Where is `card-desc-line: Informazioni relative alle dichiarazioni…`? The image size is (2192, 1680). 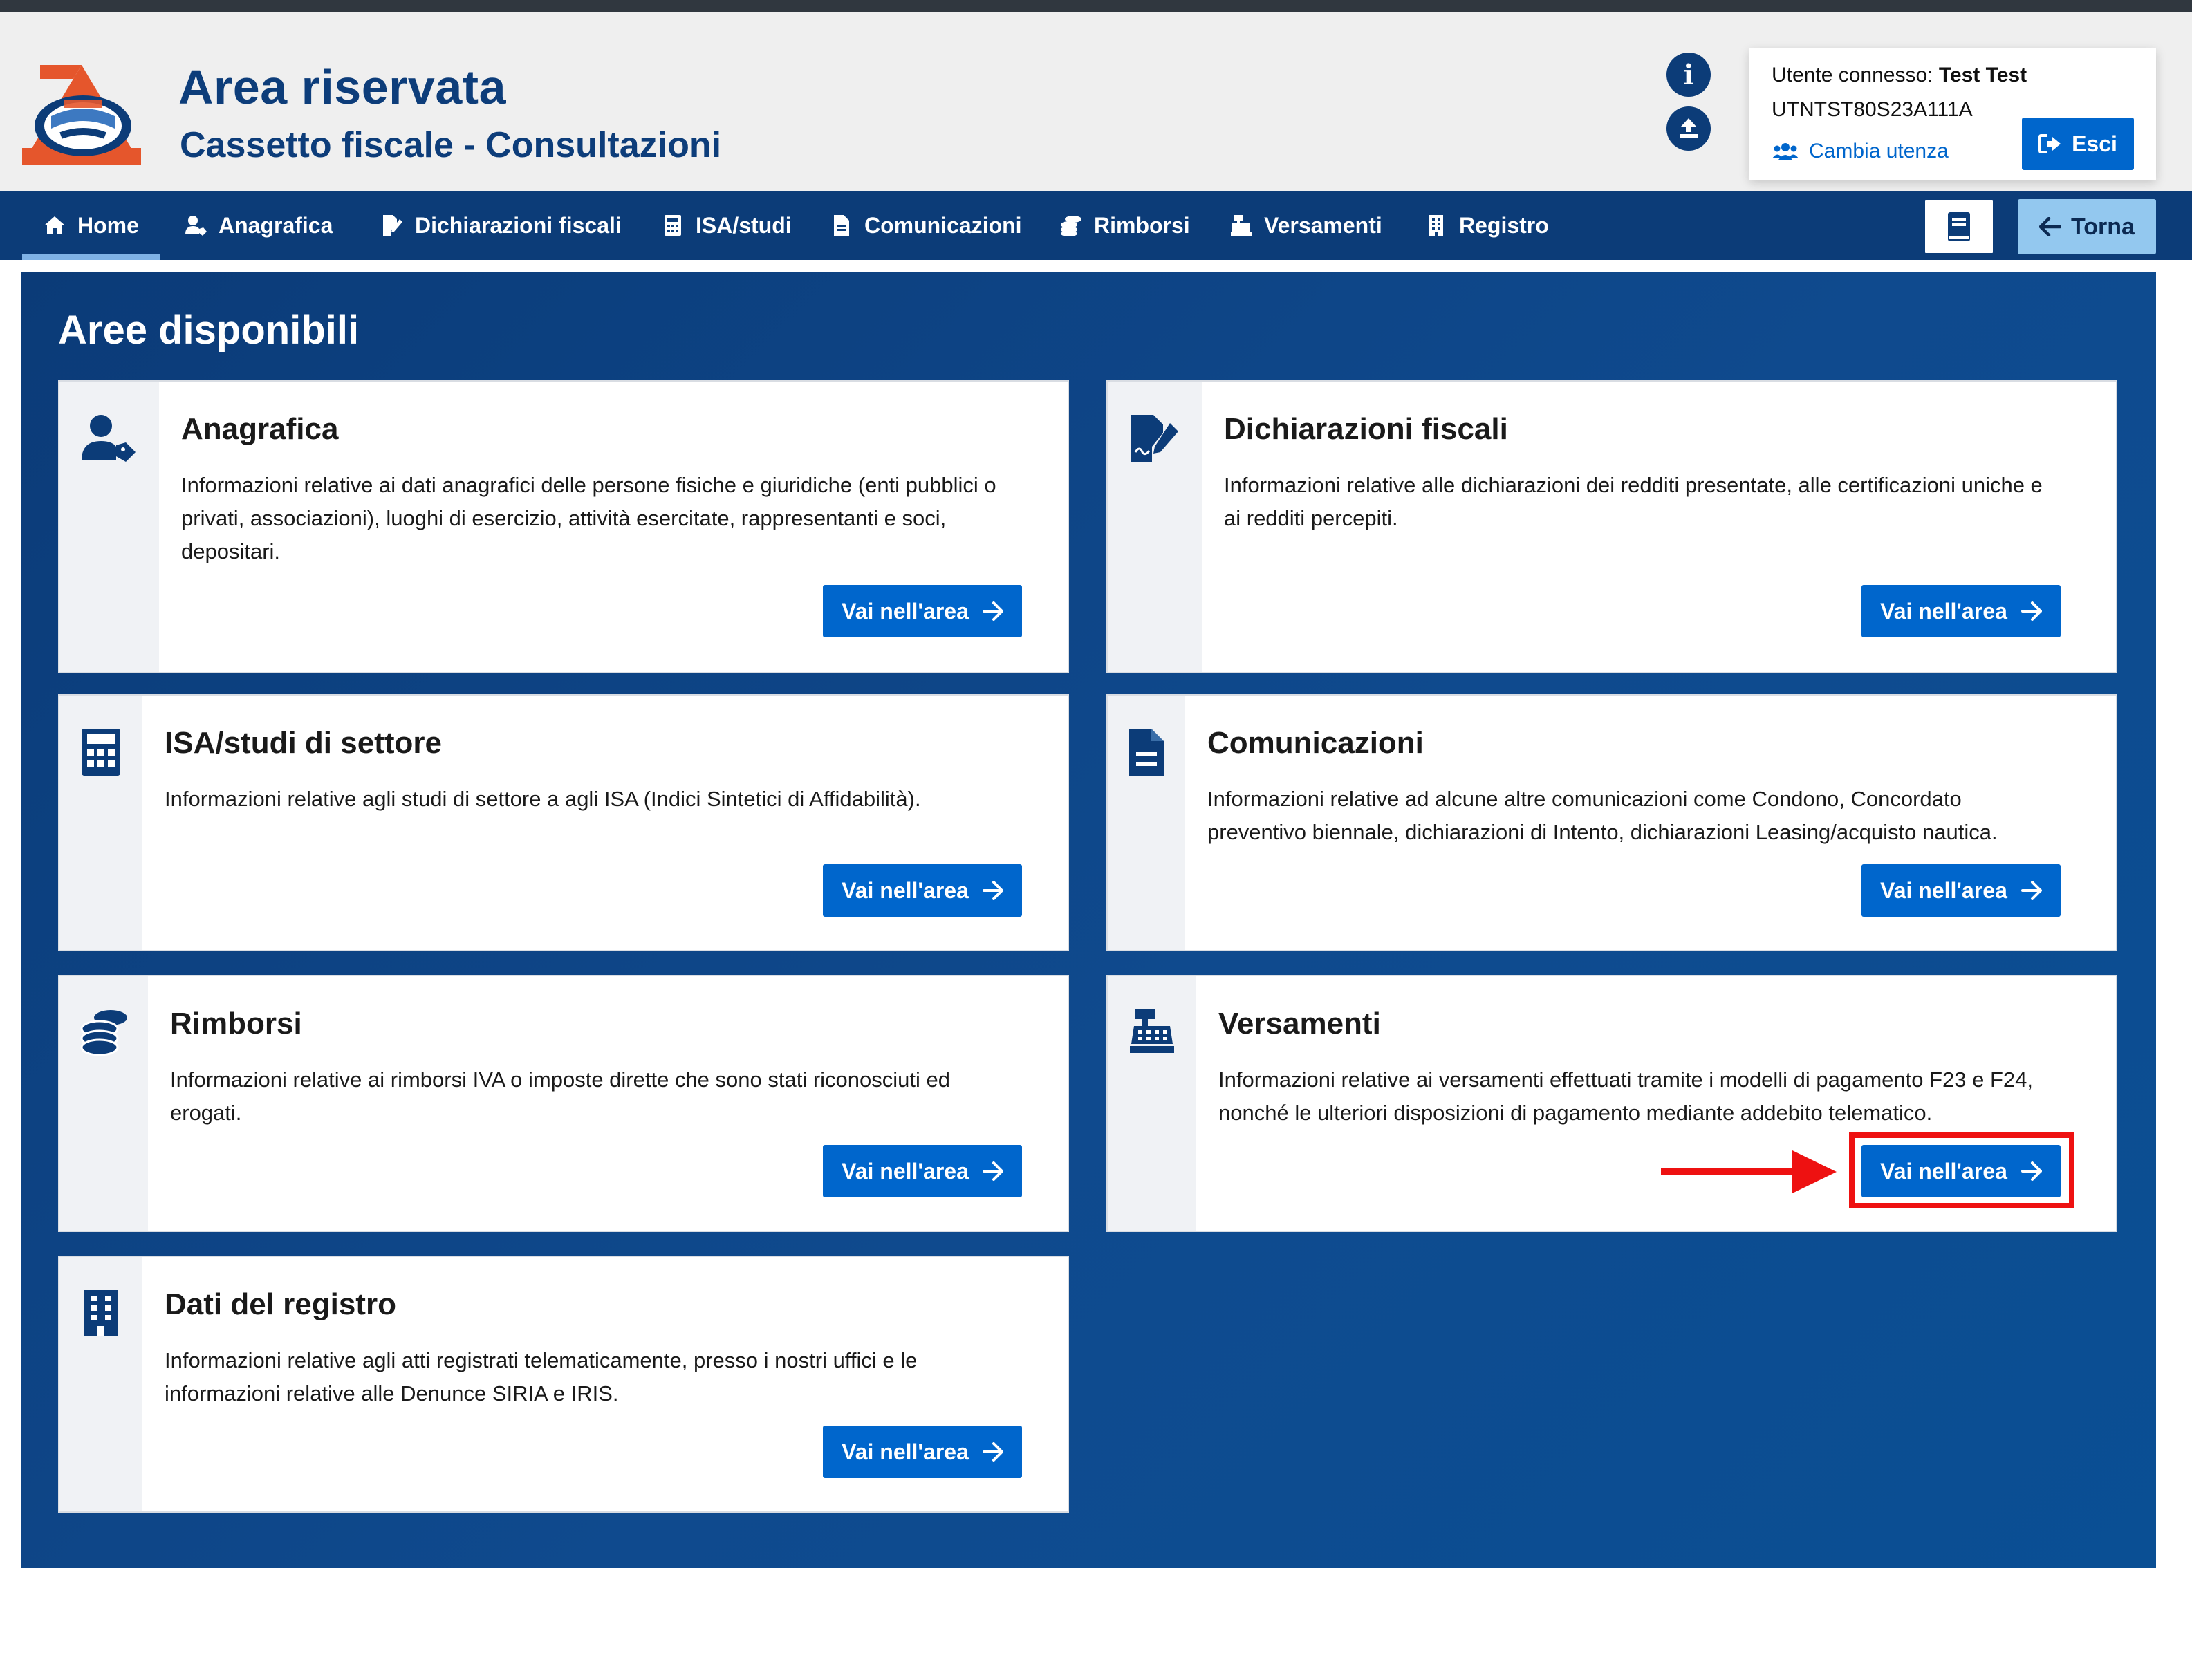
card-desc-line: Informazioni relative alle dichiarazioni… is located at coordinates (1633, 485).